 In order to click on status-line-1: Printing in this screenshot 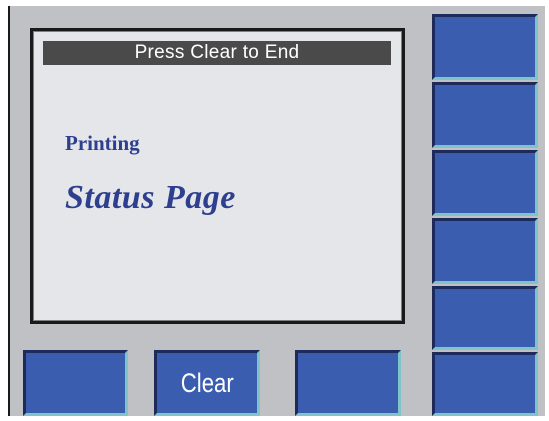, I will do `click(102, 143)`.